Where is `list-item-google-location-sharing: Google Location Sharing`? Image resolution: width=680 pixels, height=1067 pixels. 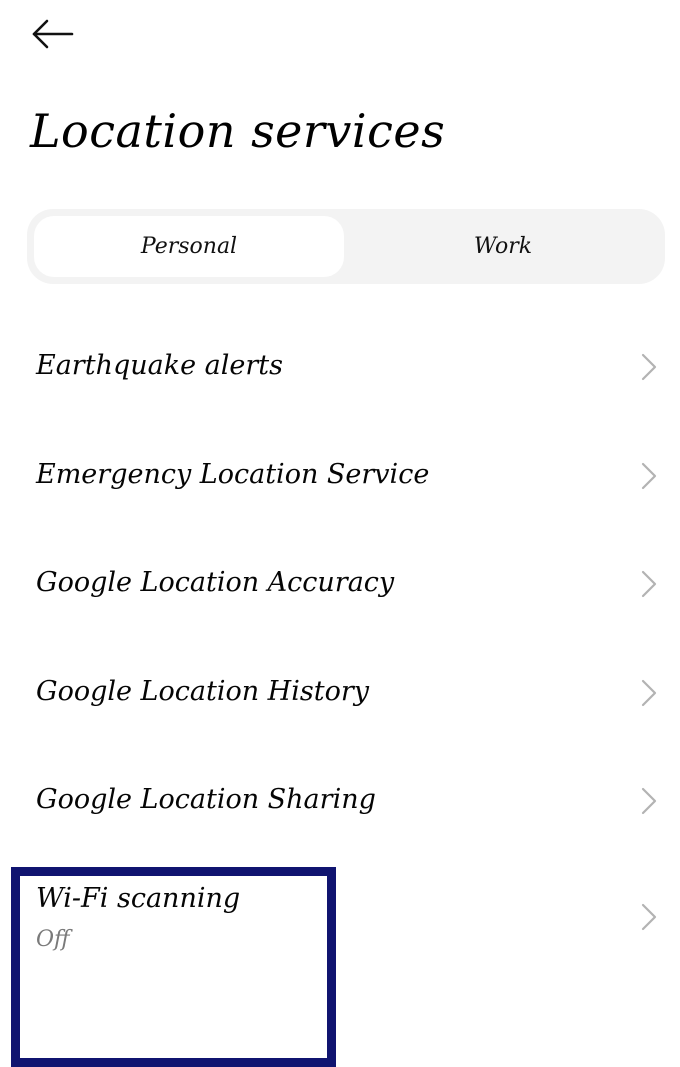 list-item-google-location-sharing: Google Location Sharing is located at coordinates (340, 802).